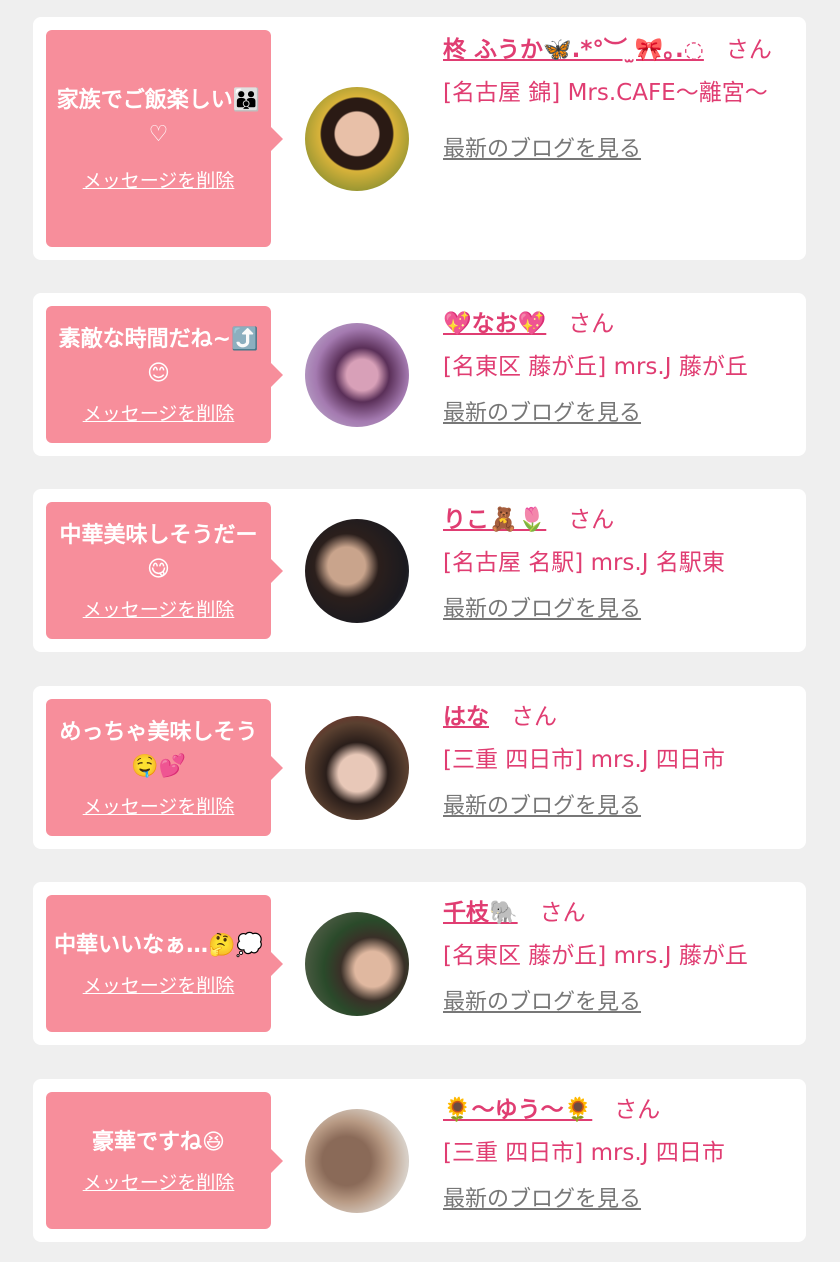  I want to click on cast-info: はな さん [三重 四日市] mrs.J 四日市 最新のブログを見る, so click(618, 760).